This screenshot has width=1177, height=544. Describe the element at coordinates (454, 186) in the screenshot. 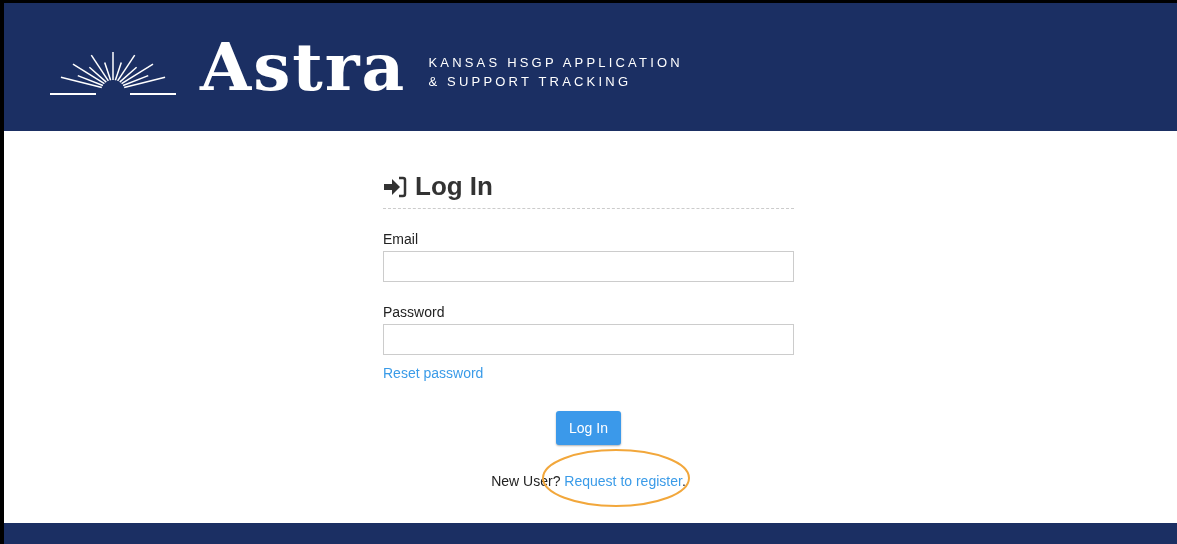

I see `heading-text: Log In` at that location.